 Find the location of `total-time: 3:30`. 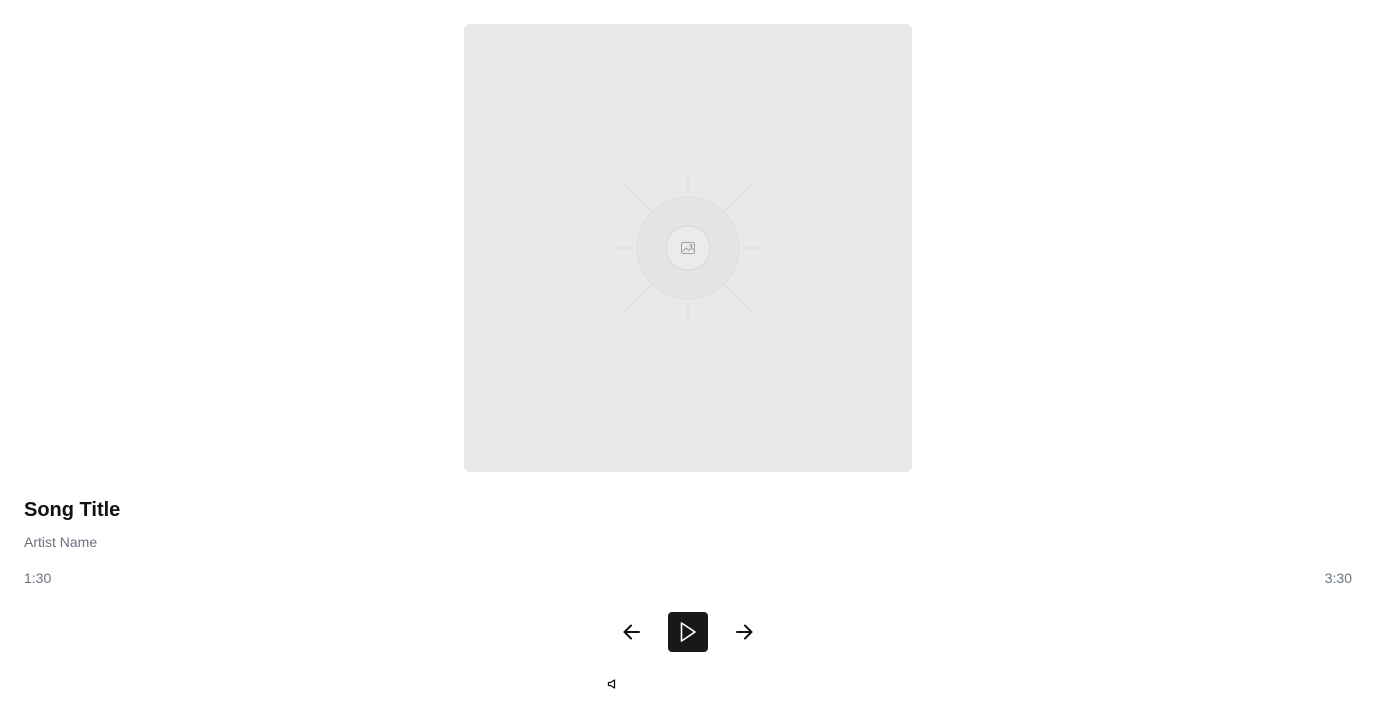

total-time: 3:30 is located at coordinates (1338, 578).